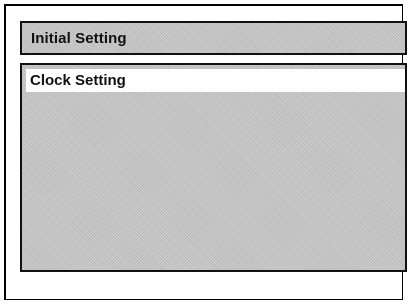  I want to click on menu-item-clock-setting: Clock Setting, so click(215, 80).